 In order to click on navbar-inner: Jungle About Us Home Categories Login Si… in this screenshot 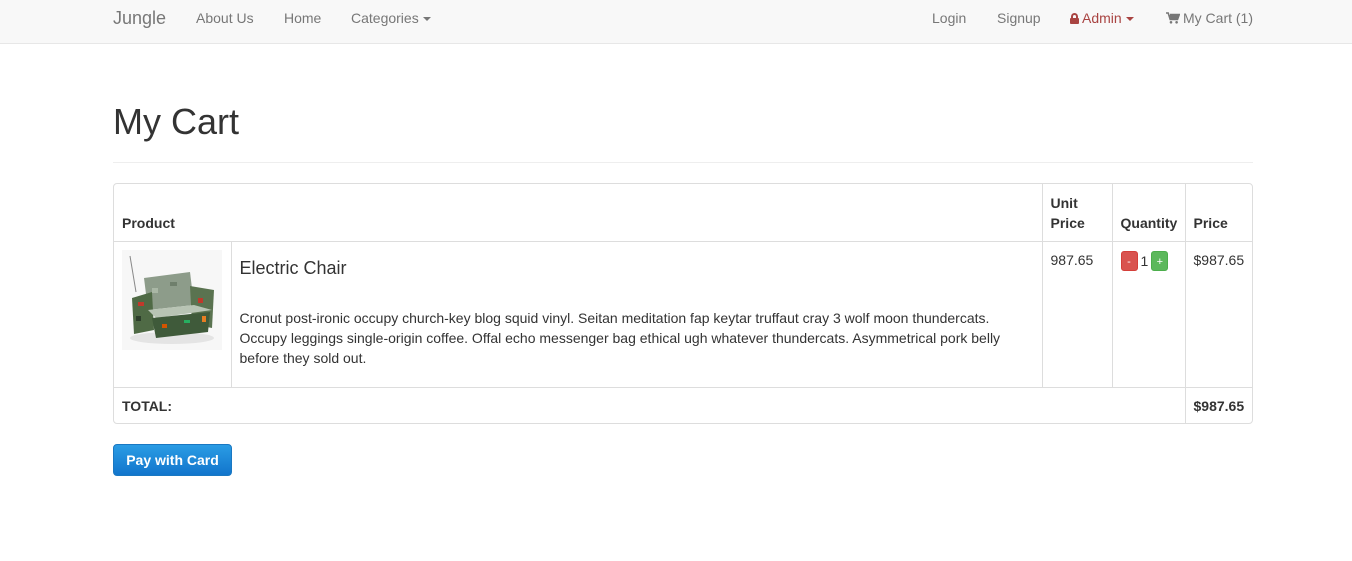, I will do `click(683, 22)`.